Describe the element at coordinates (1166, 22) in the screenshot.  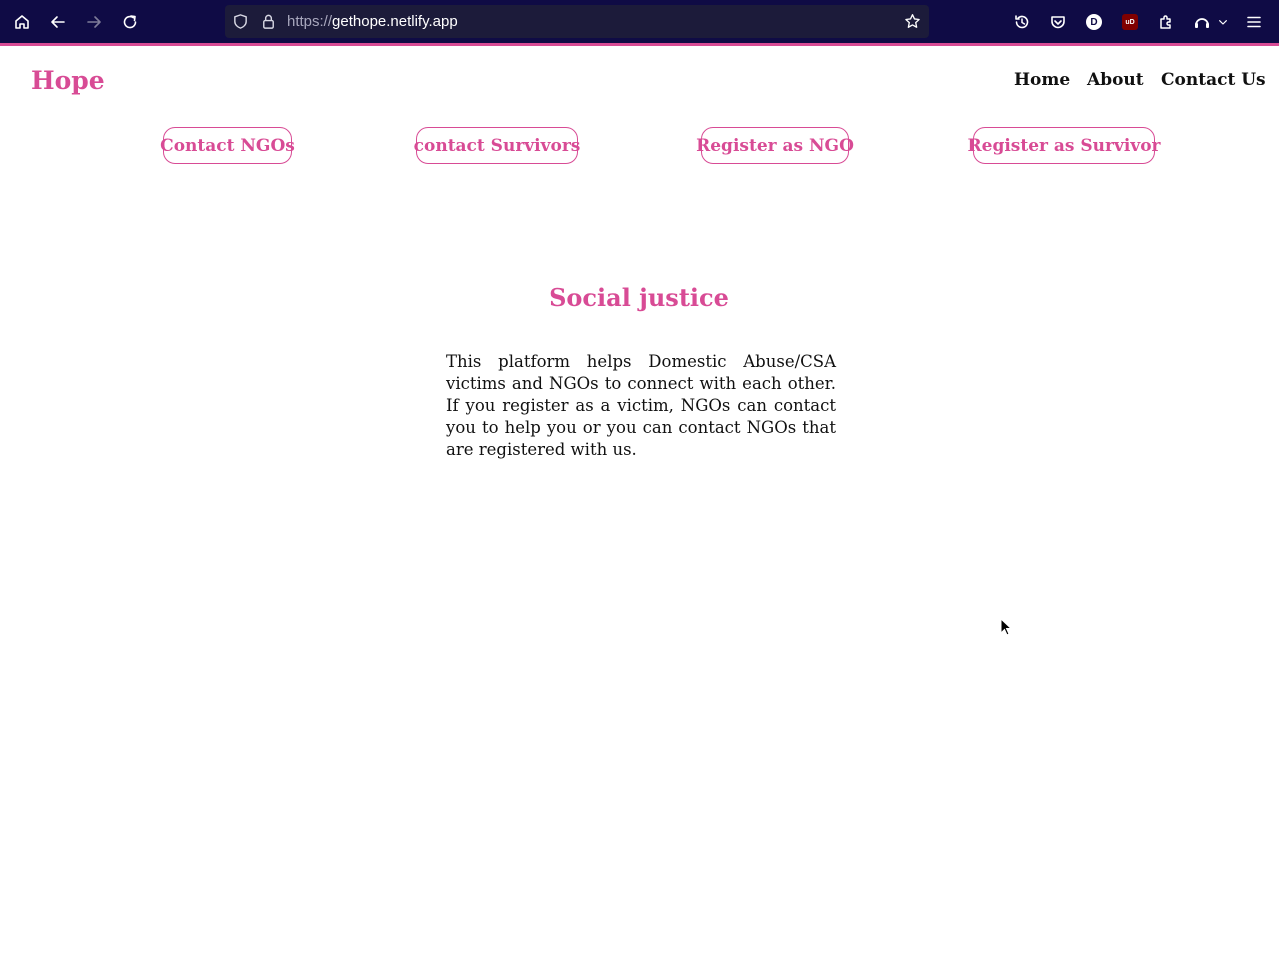
I see `extensions-icon` at that location.